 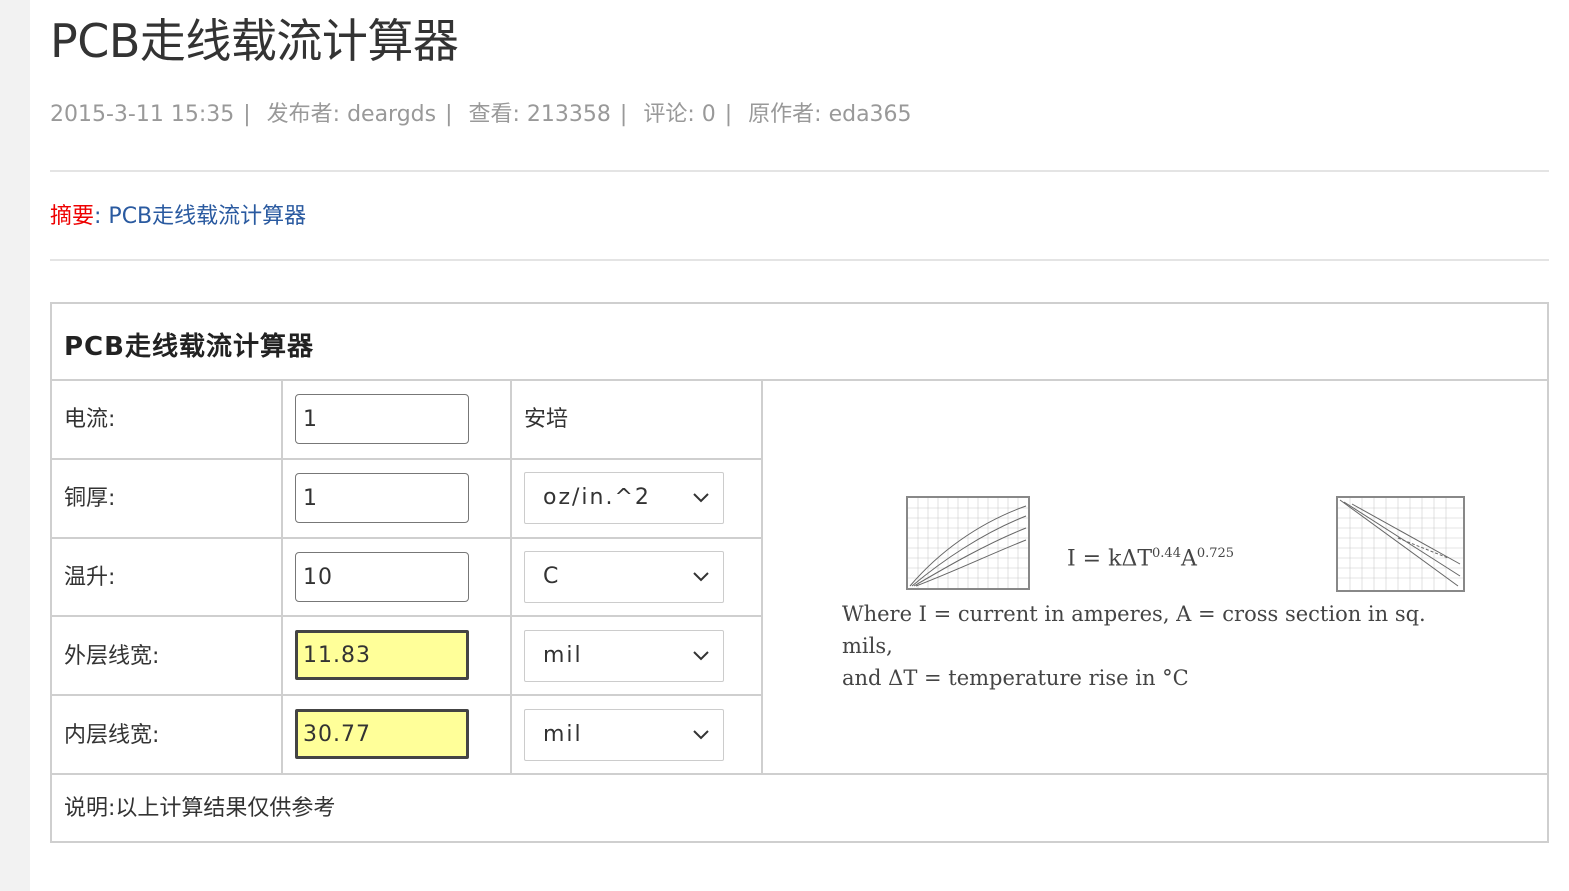 I want to click on selected-value: oz/in.^2, so click(x=597, y=497).